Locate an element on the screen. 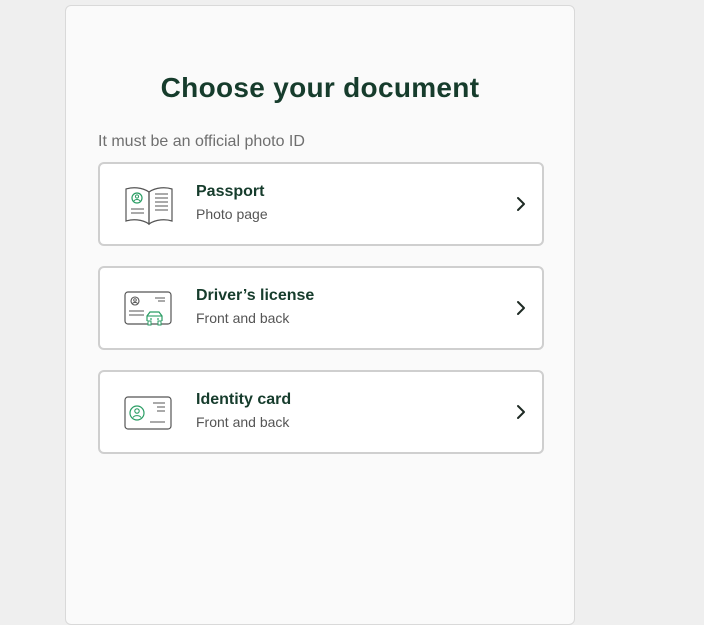  passport-icon is located at coordinates (149, 205).